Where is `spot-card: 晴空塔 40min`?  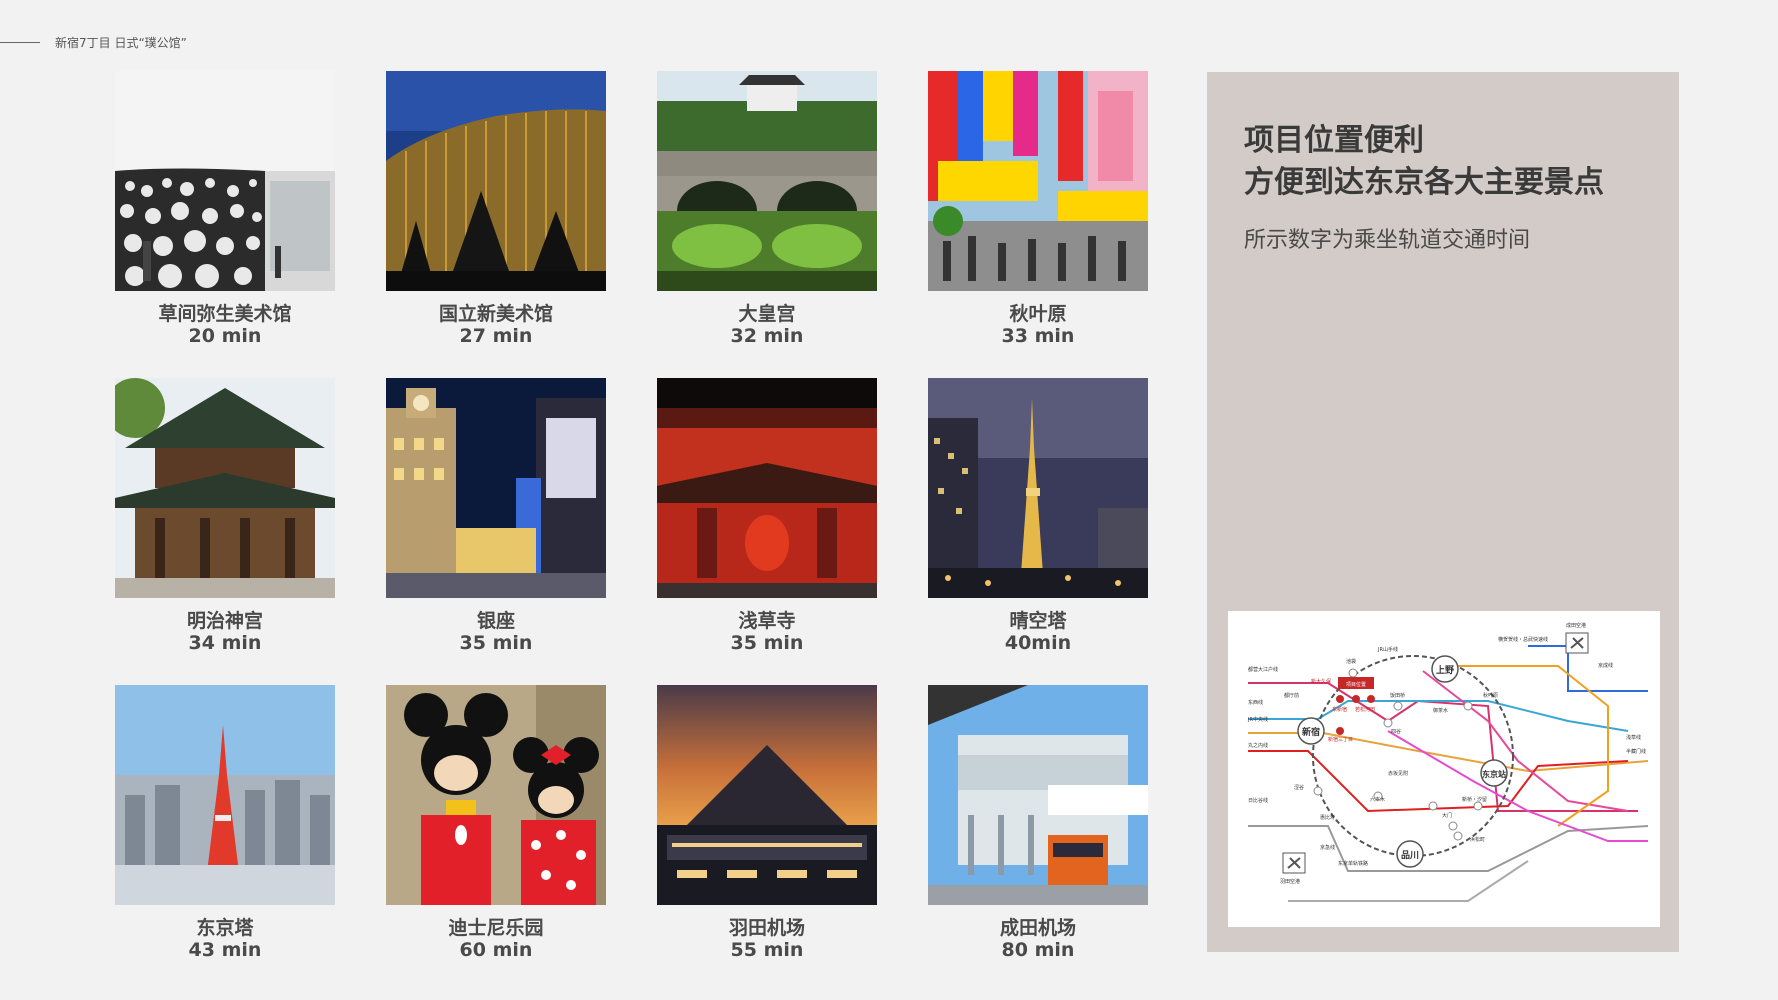 spot-card: 晴空塔 40min is located at coordinates (1038, 516).